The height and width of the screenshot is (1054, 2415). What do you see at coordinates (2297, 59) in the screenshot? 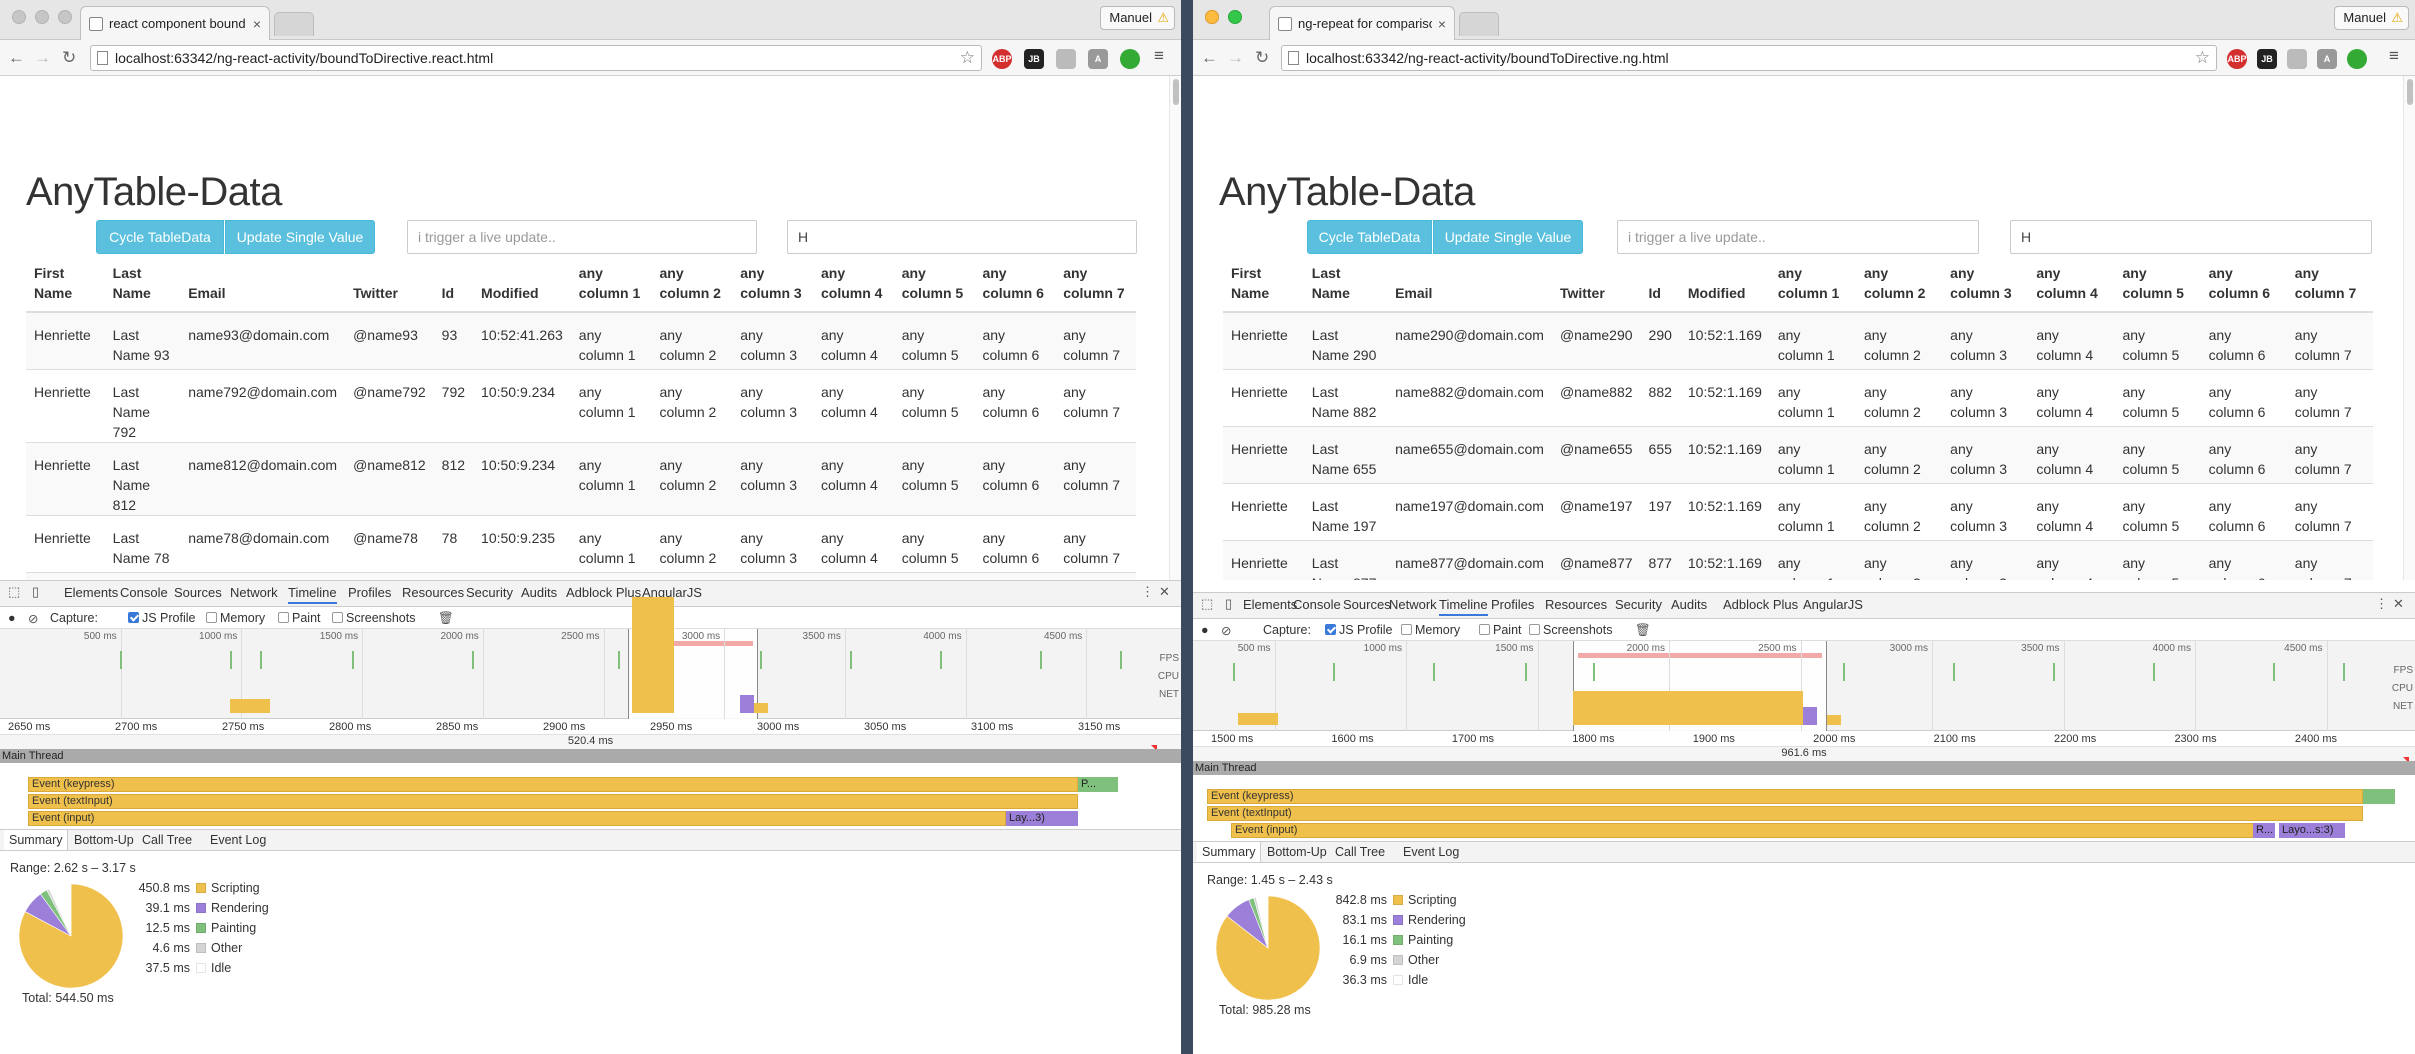
I see `cast-icon` at bounding box center [2297, 59].